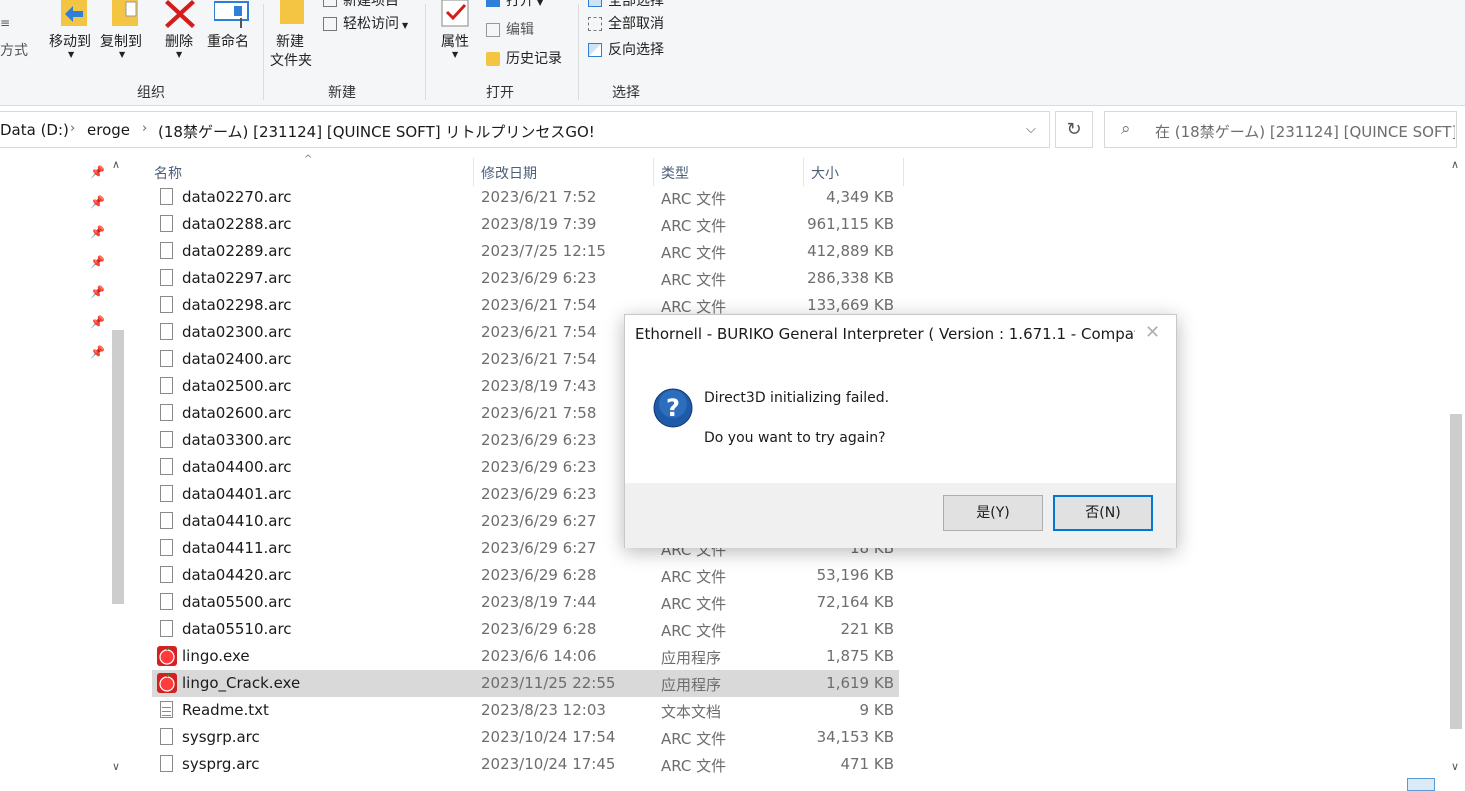  What do you see at coordinates (539, 548) in the screenshot?
I see `file-date: 2023/6/29 6:27` at bounding box center [539, 548].